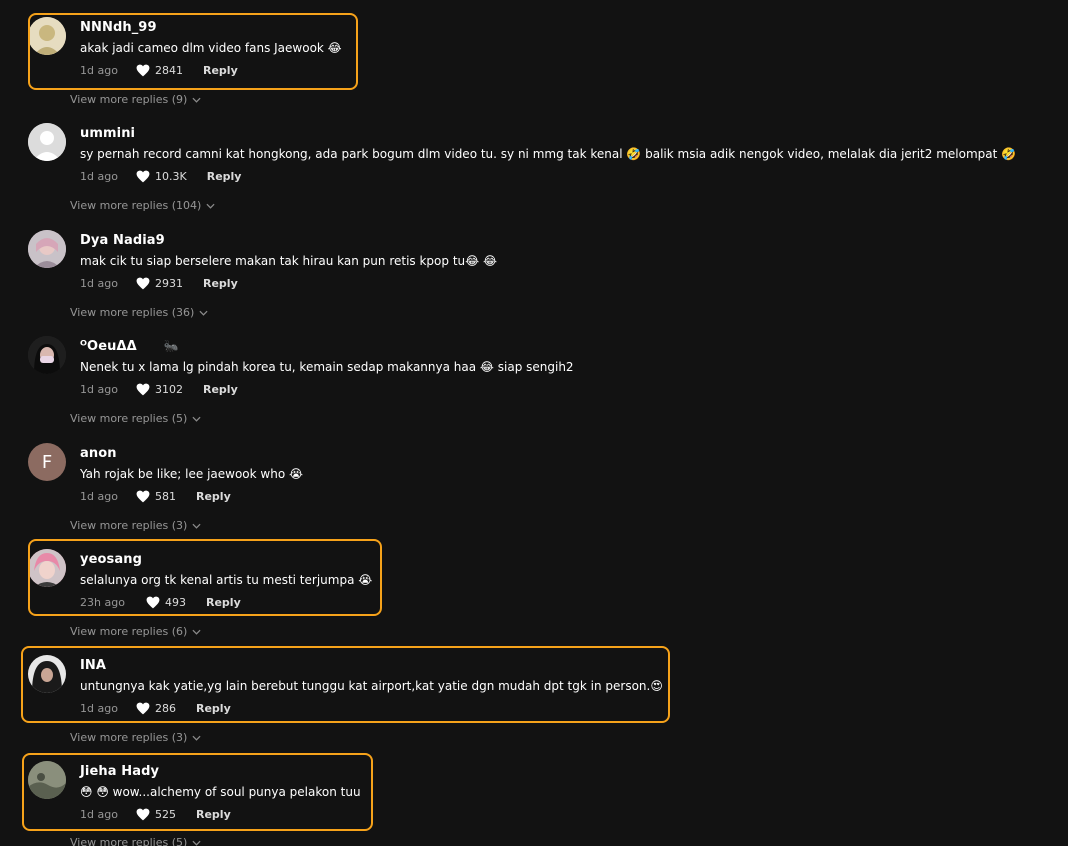  I want to click on like-button: 493, so click(166, 602).